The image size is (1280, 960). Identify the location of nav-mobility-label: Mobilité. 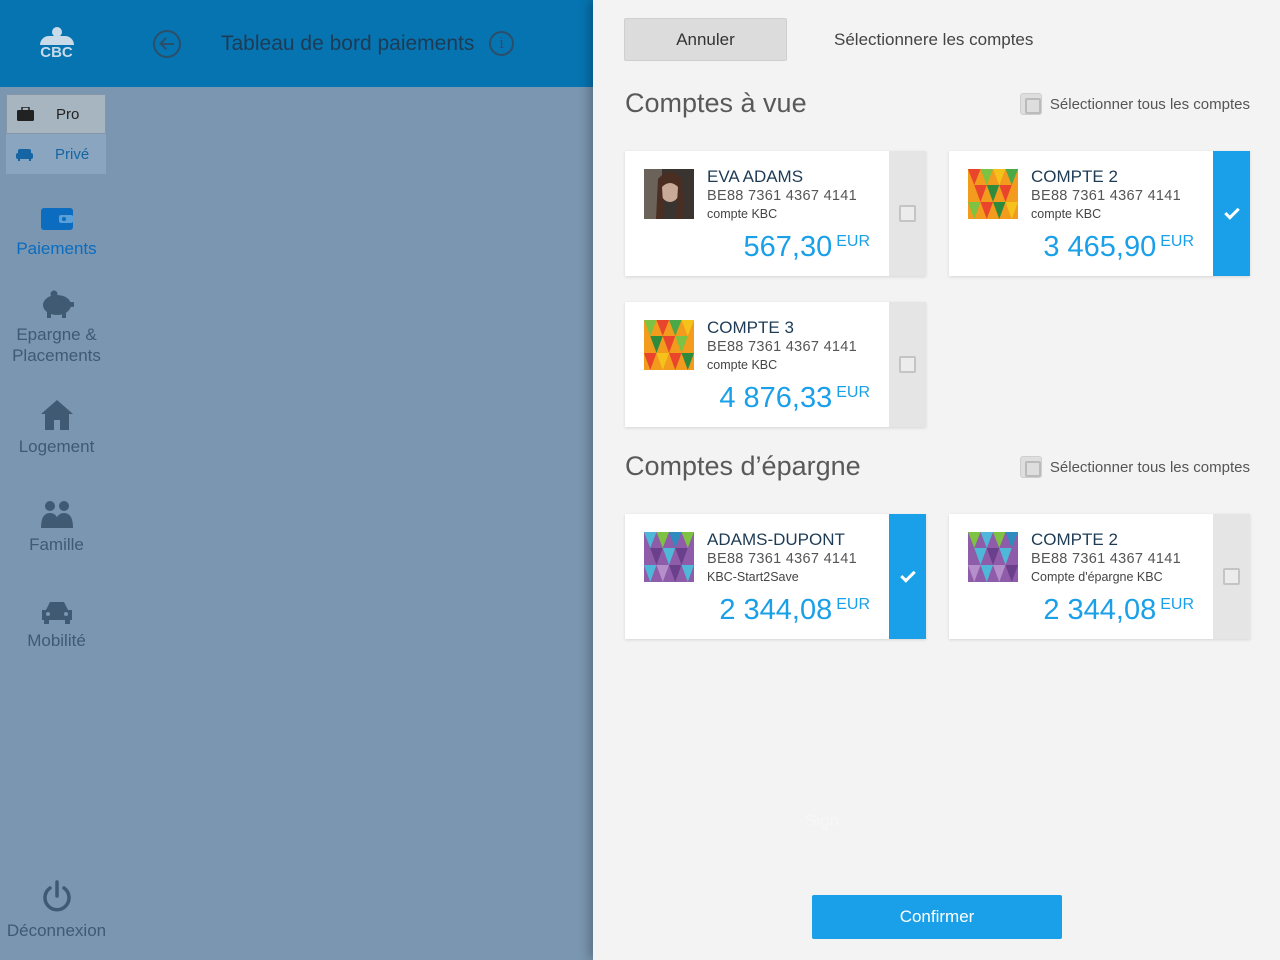
(56, 640).